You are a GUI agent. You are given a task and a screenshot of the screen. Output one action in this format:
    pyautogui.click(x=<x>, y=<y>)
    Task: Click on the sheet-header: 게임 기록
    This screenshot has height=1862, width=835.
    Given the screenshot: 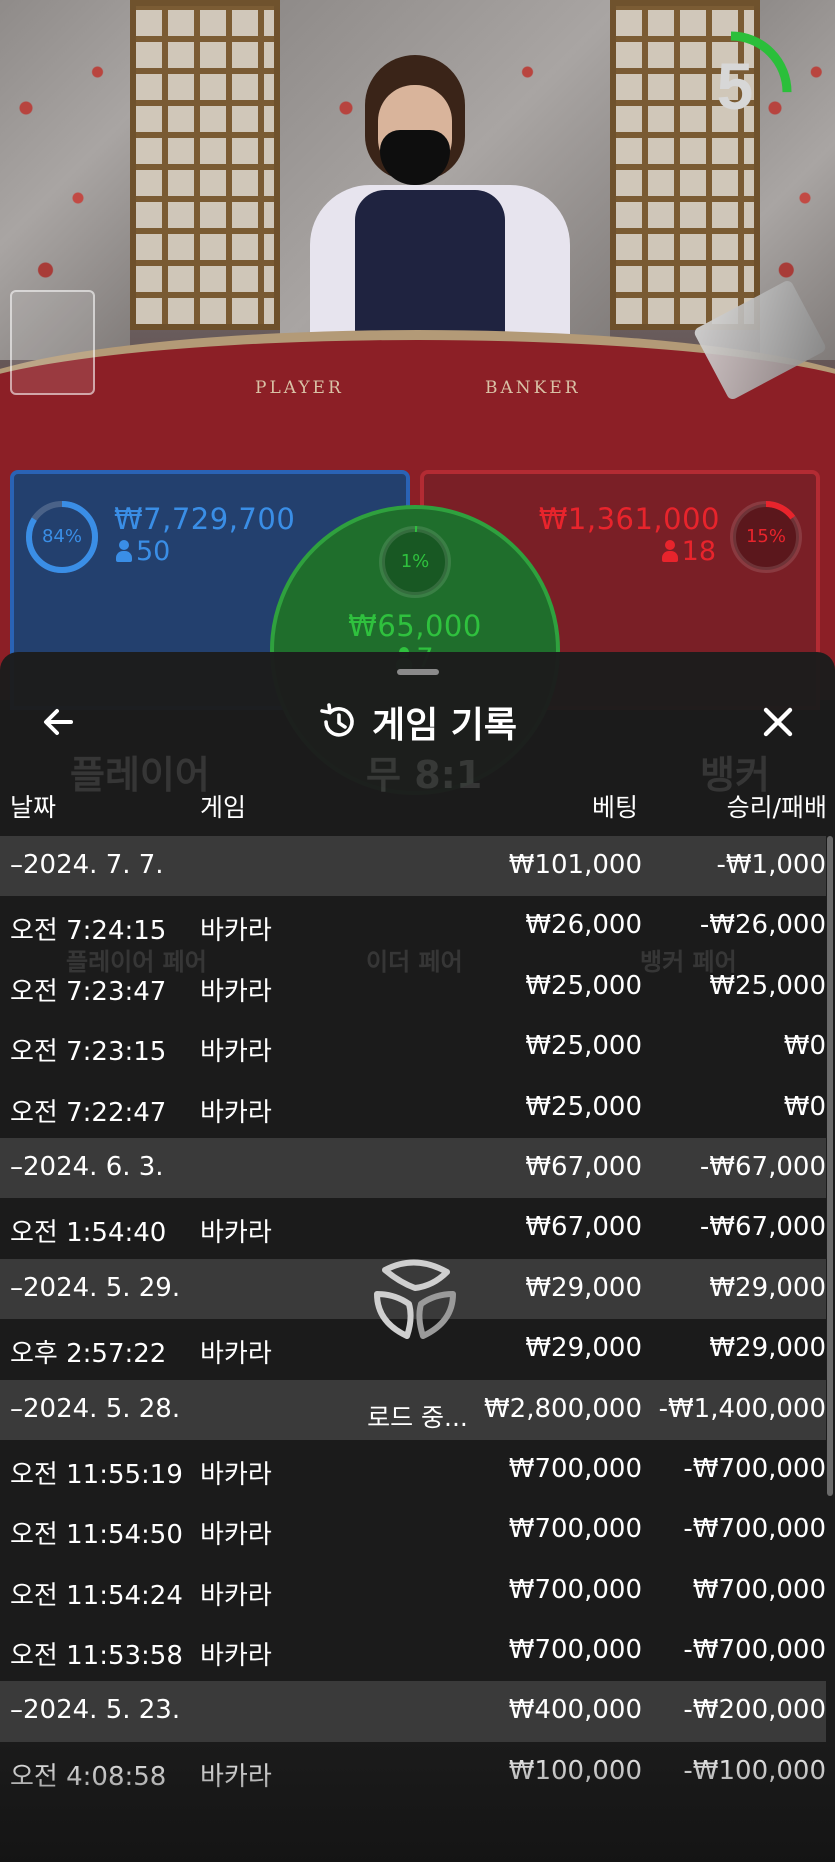 What is the action you would take?
    pyautogui.click(x=417, y=722)
    